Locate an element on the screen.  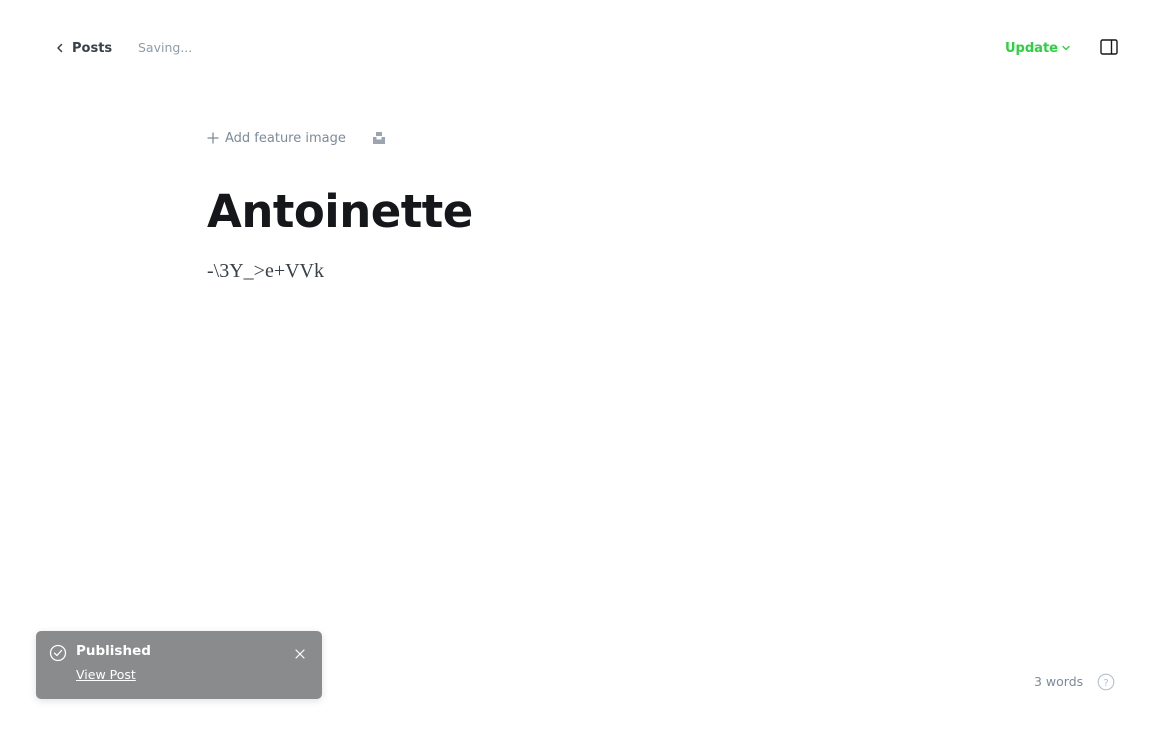
chevron-down-icon is located at coordinates (1066, 48).